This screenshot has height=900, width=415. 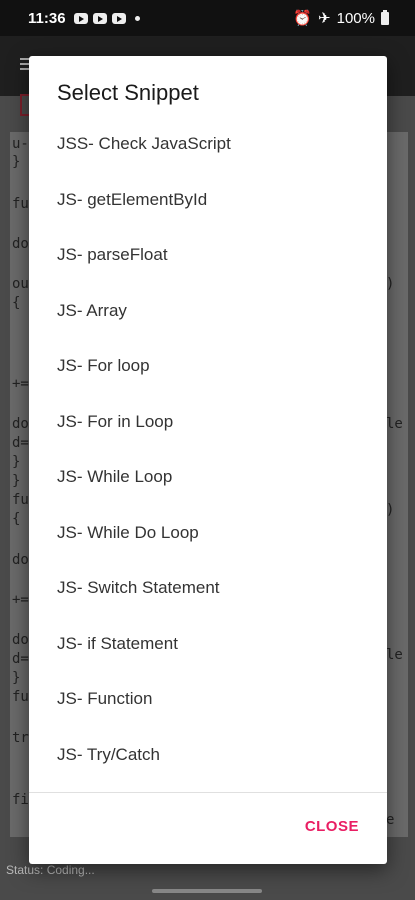 I want to click on battery-text: 100%, so click(x=355, y=18).